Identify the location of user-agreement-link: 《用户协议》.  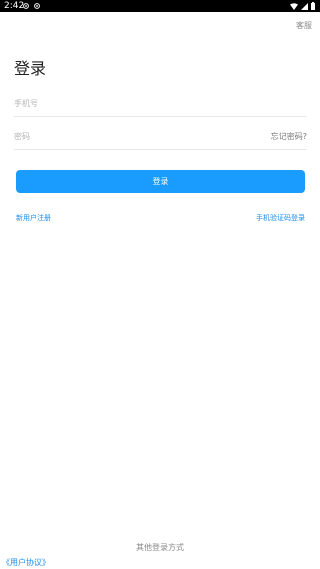
(26, 562).